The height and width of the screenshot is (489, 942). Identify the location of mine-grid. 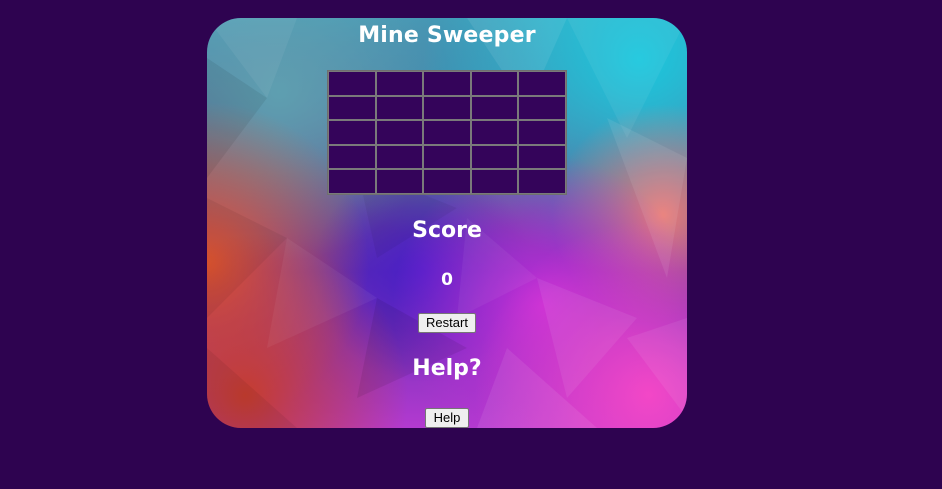
(447, 132).